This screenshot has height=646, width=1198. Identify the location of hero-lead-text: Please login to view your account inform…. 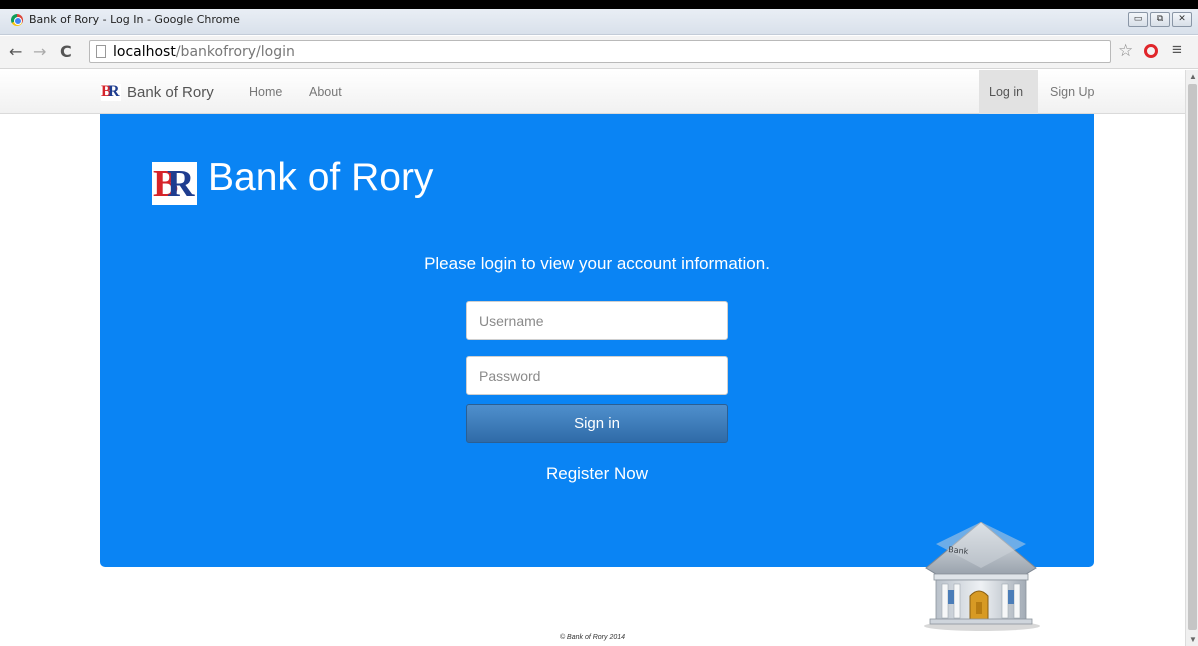
(597, 263).